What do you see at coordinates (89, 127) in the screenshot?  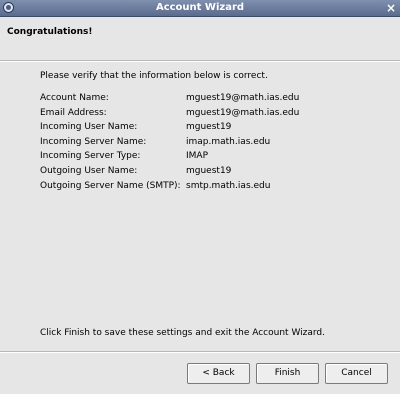 I see `summary-label: Incoming User Name:` at bounding box center [89, 127].